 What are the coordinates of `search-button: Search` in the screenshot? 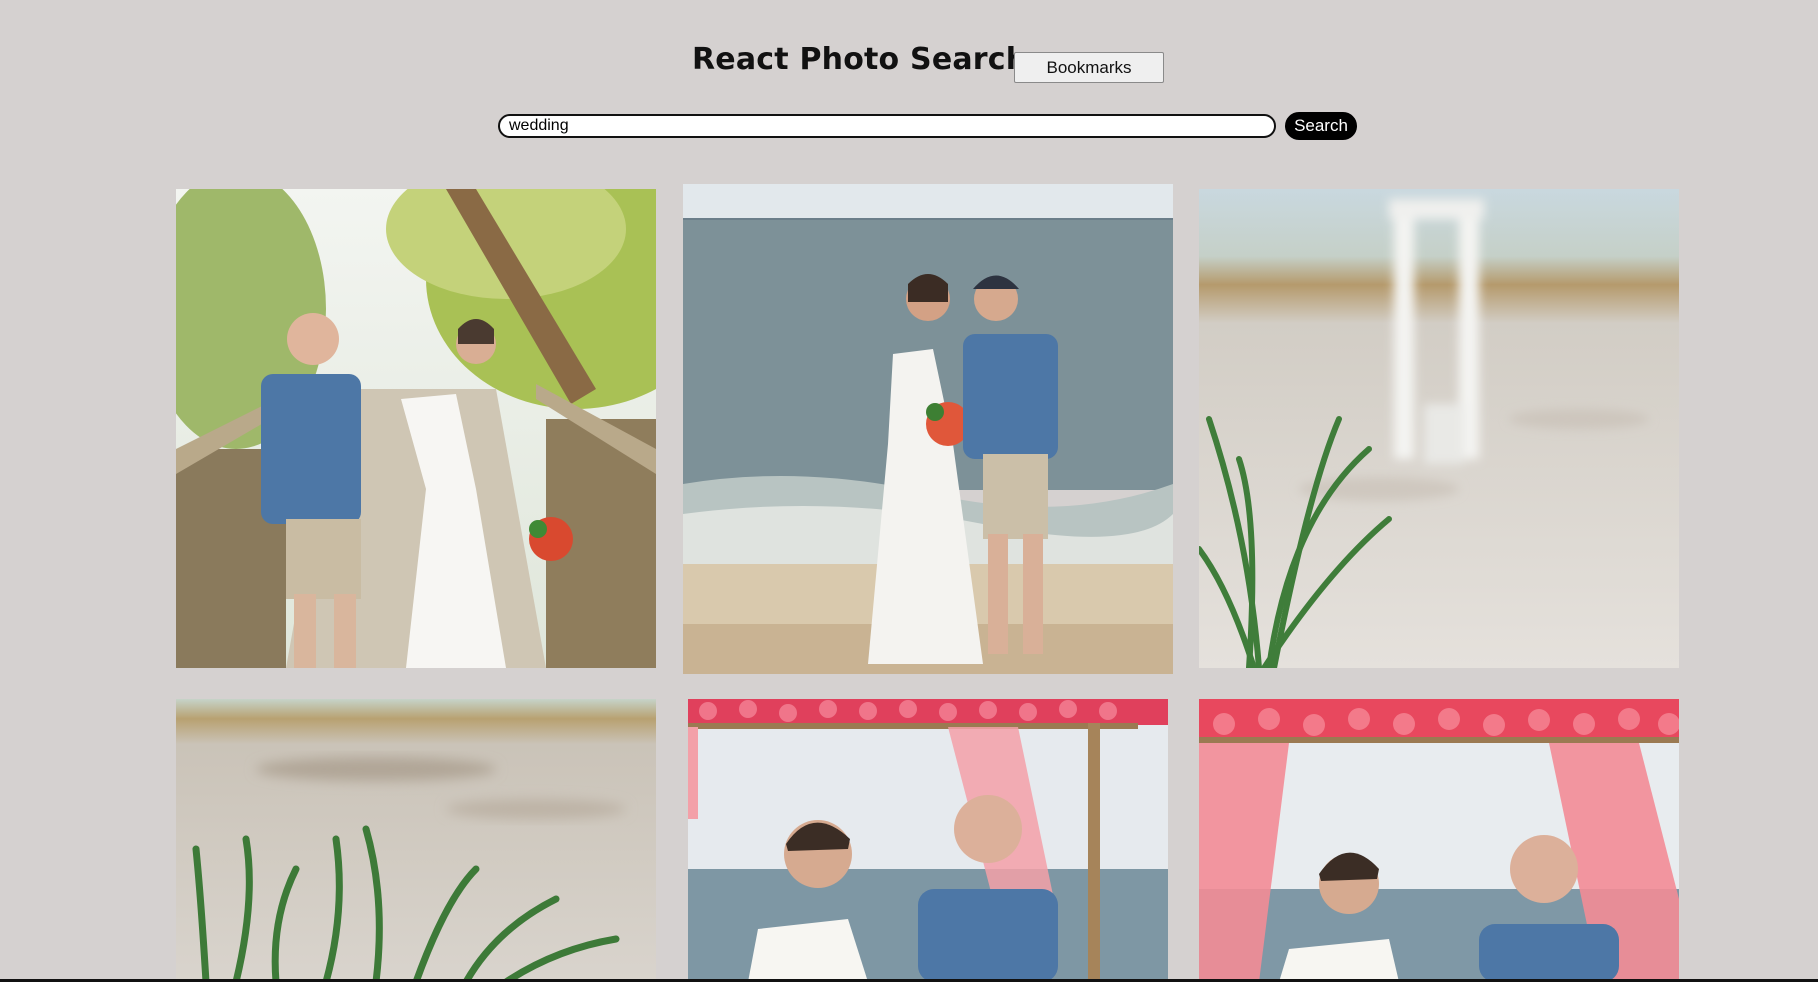 It's located at (1321, 126).